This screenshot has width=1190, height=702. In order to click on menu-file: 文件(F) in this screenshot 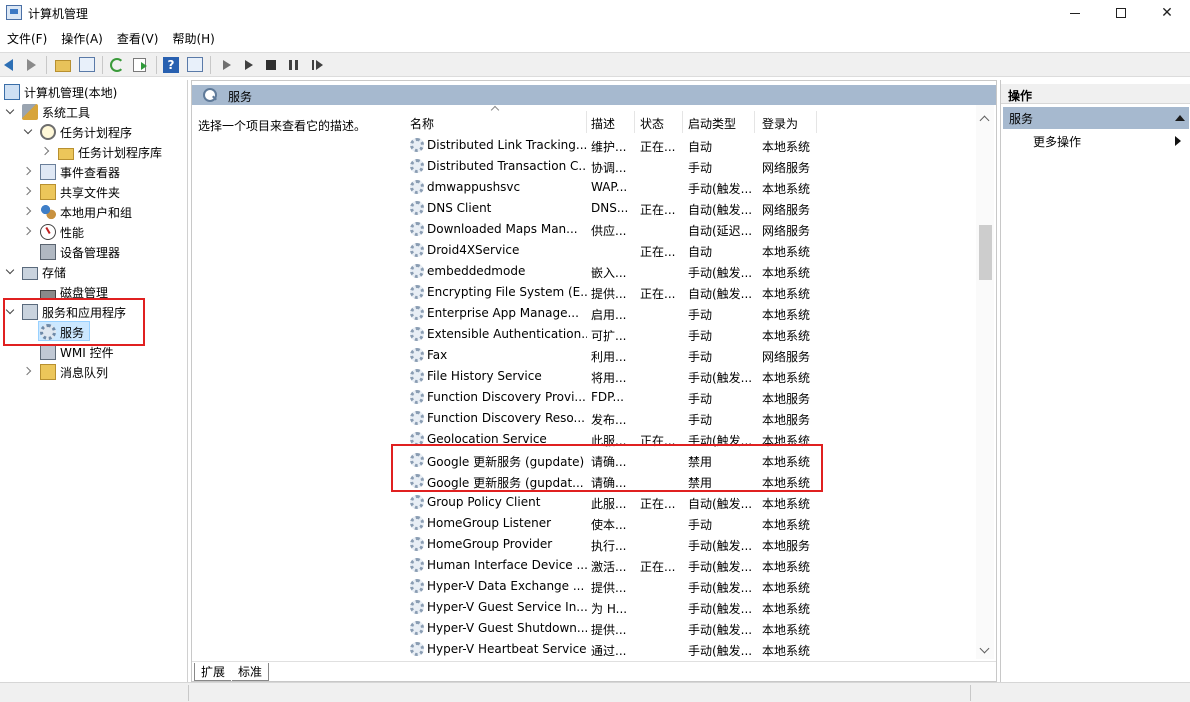, I will do `click(27, 39)`.